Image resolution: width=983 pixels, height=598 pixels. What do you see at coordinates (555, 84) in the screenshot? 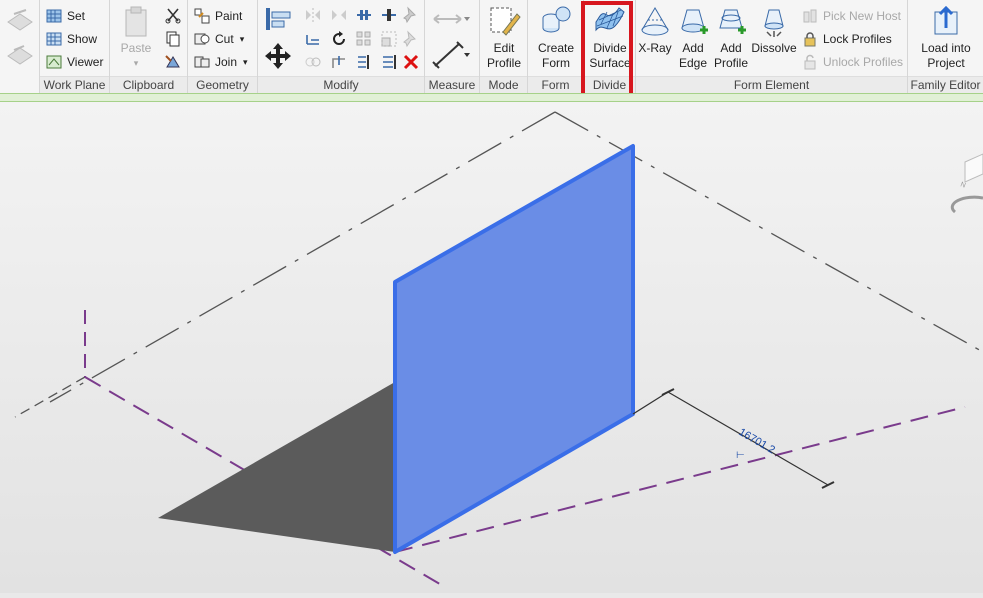
I see `panel-title-form: Form` at bounding box center [555, 84].